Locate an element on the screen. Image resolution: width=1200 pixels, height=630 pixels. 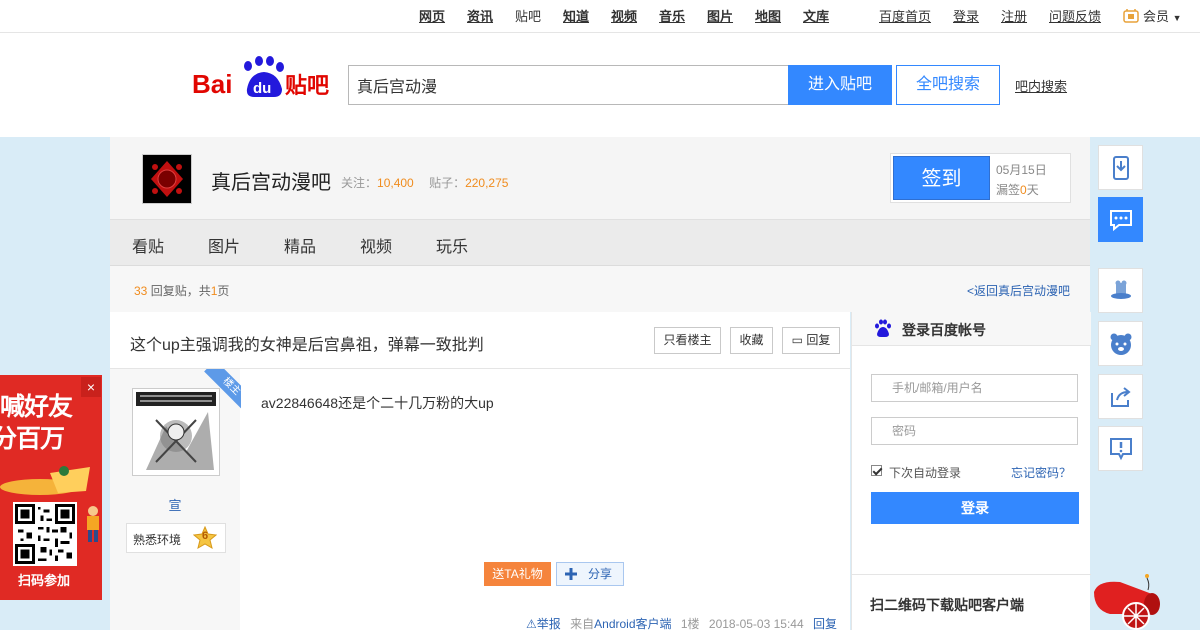
reply-label: 回复贴，共 is located at coordinates (180, 291).